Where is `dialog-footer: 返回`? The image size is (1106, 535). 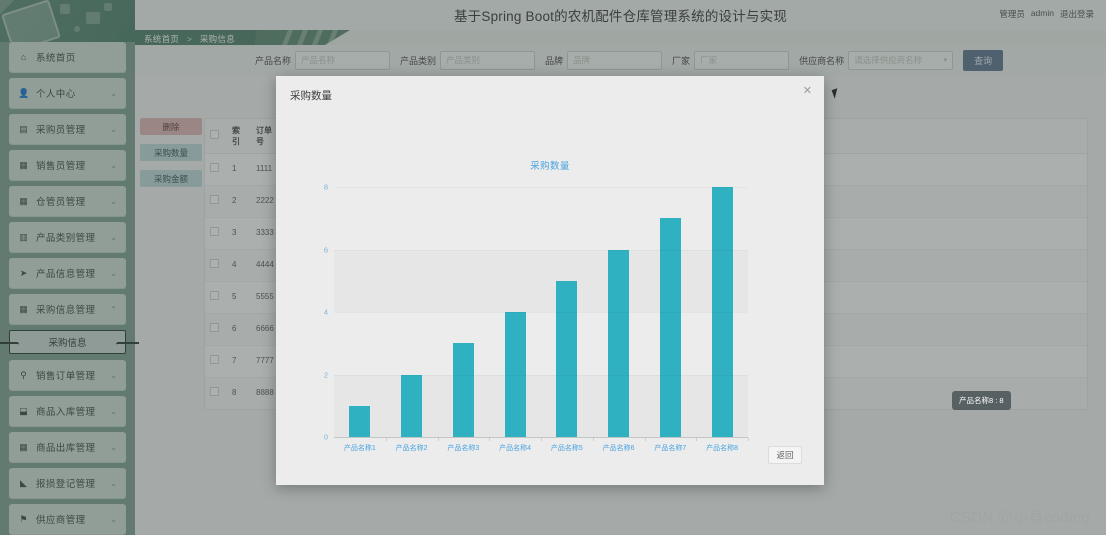
dialog-footer: 返回 is located at coordinates (550, 464).